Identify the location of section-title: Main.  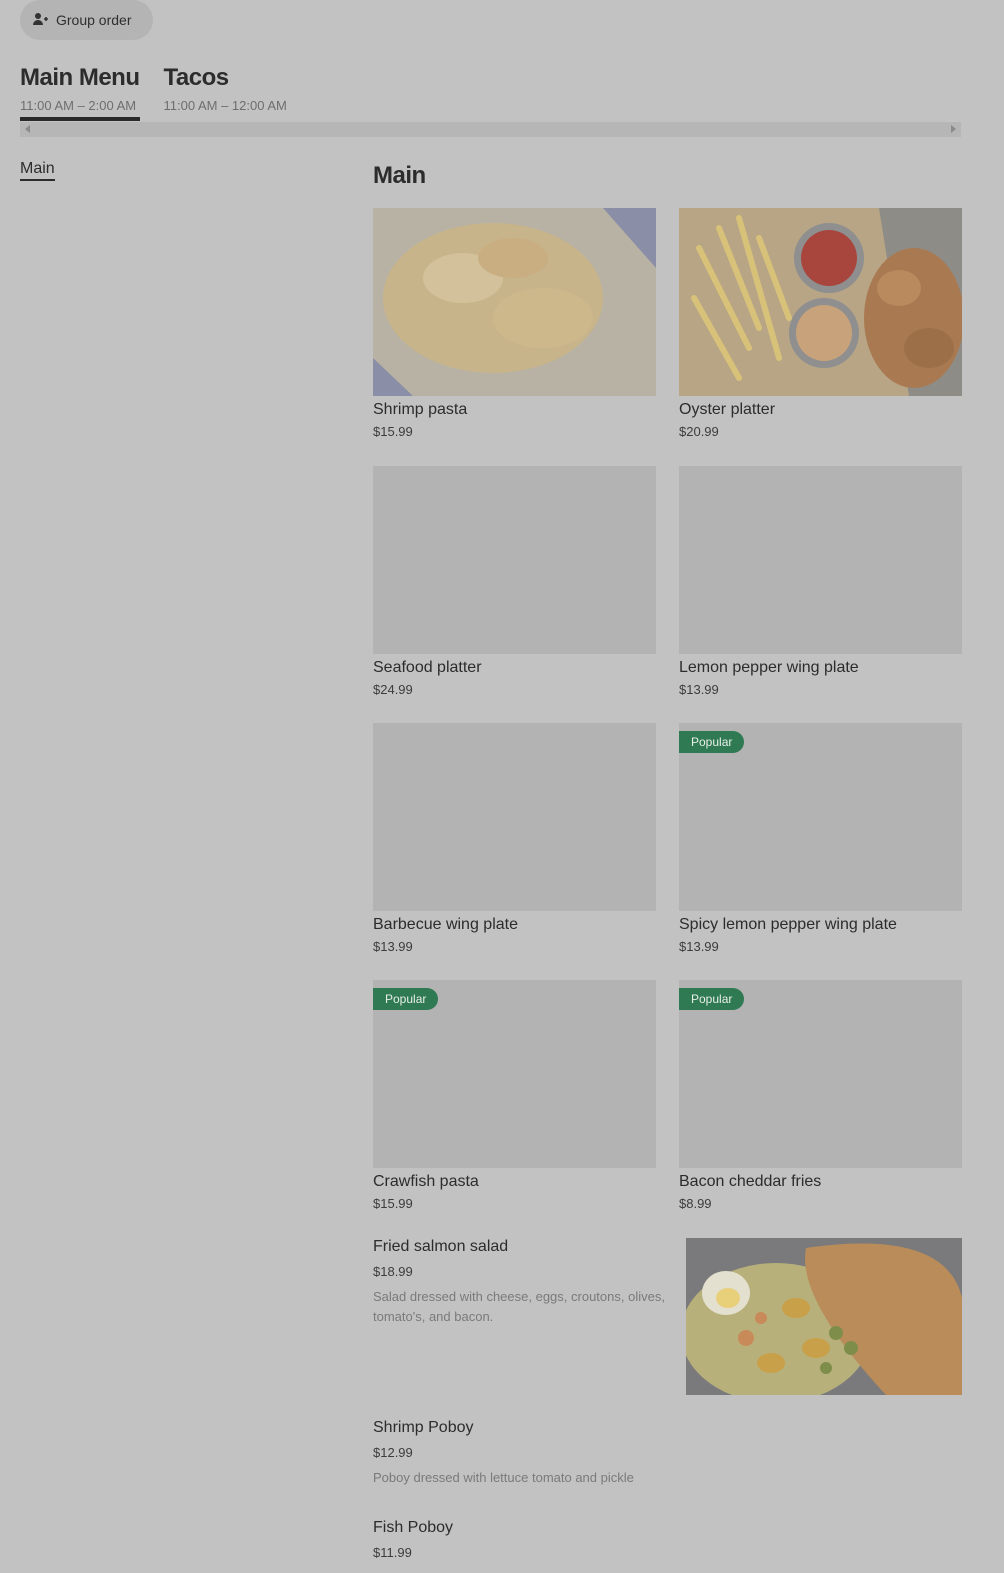
(399, 175).